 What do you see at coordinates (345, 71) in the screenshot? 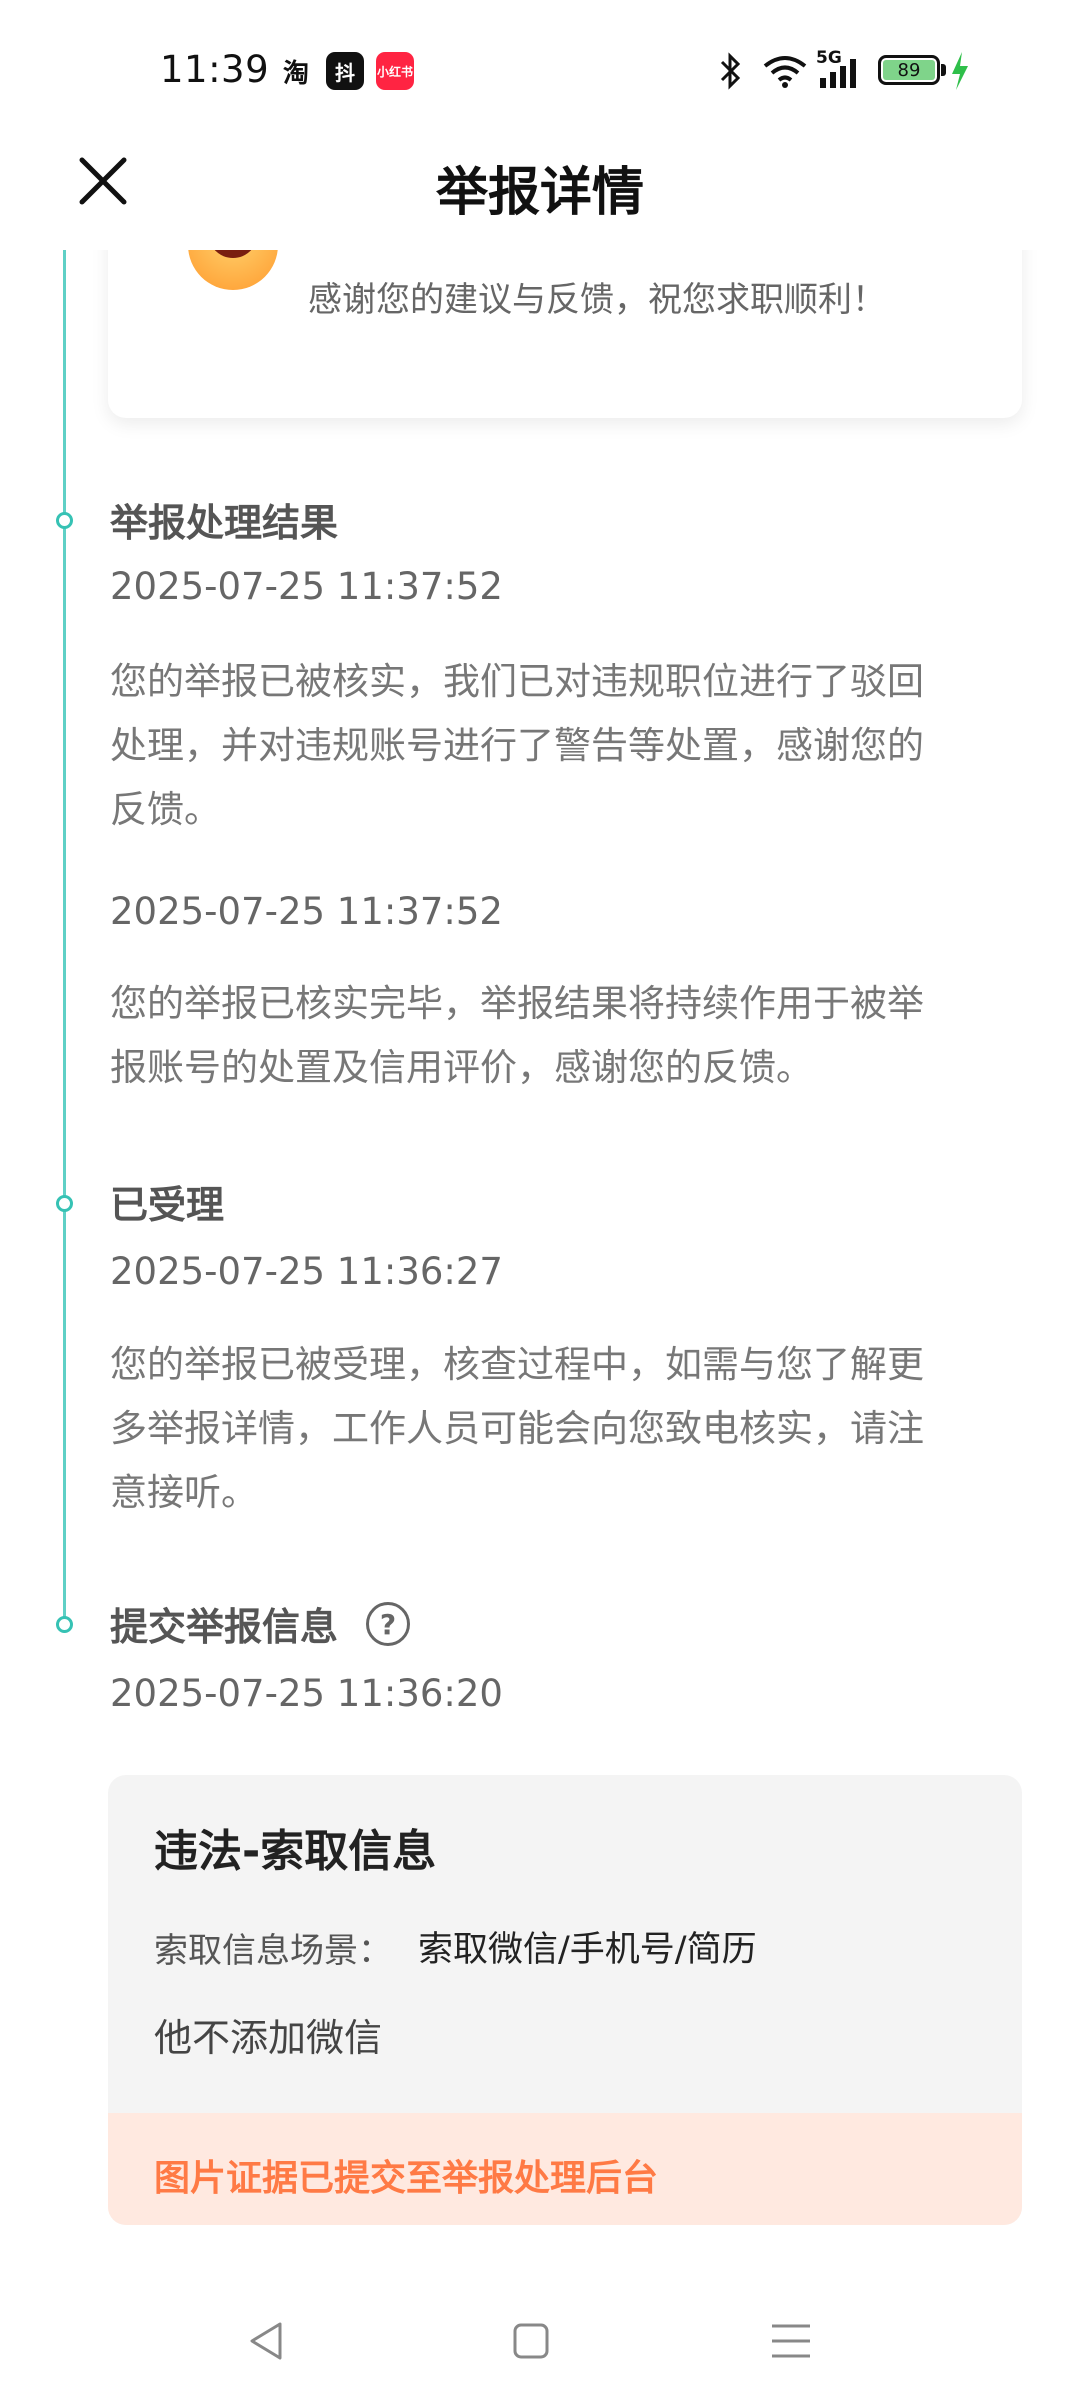
I see `douyin-app-icon: 抖` at bounding box center [345, 71].